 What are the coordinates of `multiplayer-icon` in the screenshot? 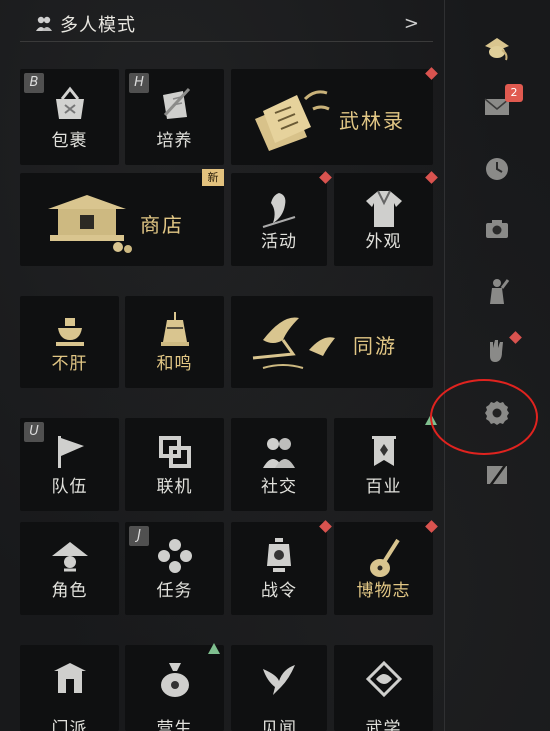 It's located at (44, 23).